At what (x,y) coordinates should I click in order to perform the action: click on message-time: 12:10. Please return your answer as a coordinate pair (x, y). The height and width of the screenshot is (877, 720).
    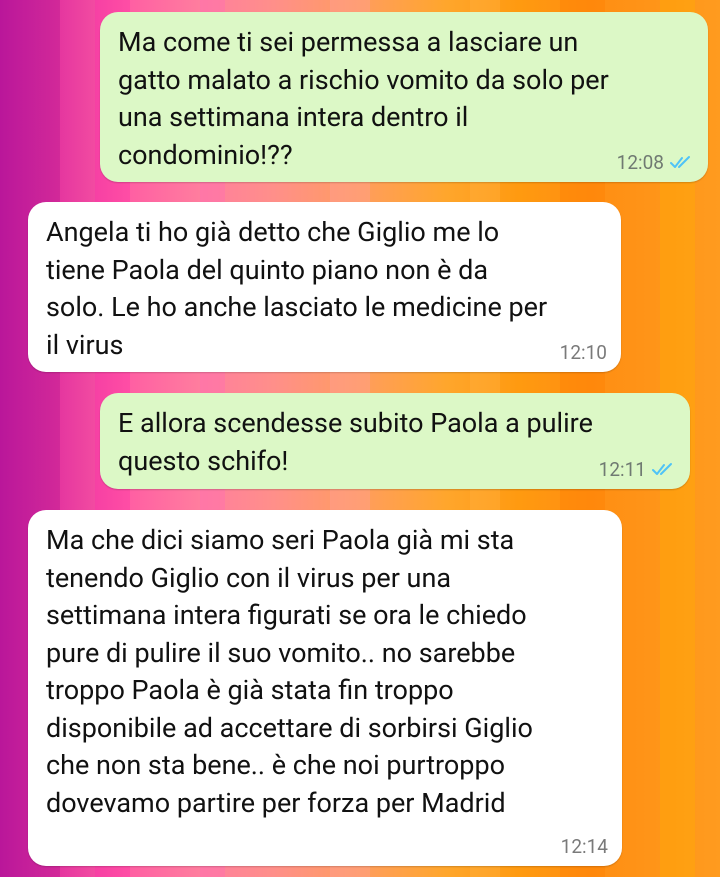
    Looking at the image, I should click on (583, 352).